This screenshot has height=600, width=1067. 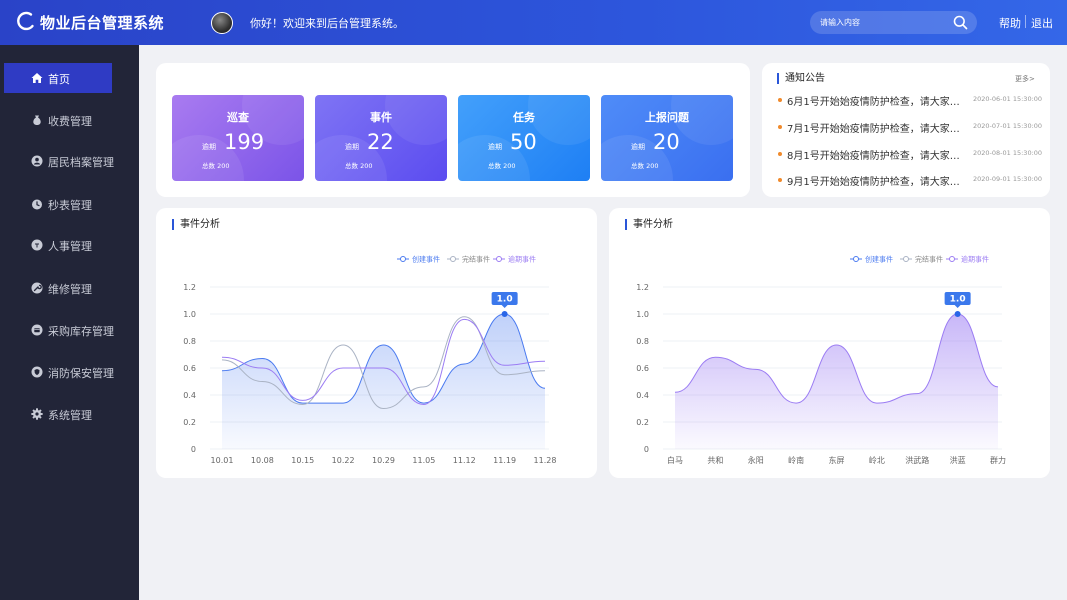 I want to click on help-link: 帮助, so click(x=1010, y=23).